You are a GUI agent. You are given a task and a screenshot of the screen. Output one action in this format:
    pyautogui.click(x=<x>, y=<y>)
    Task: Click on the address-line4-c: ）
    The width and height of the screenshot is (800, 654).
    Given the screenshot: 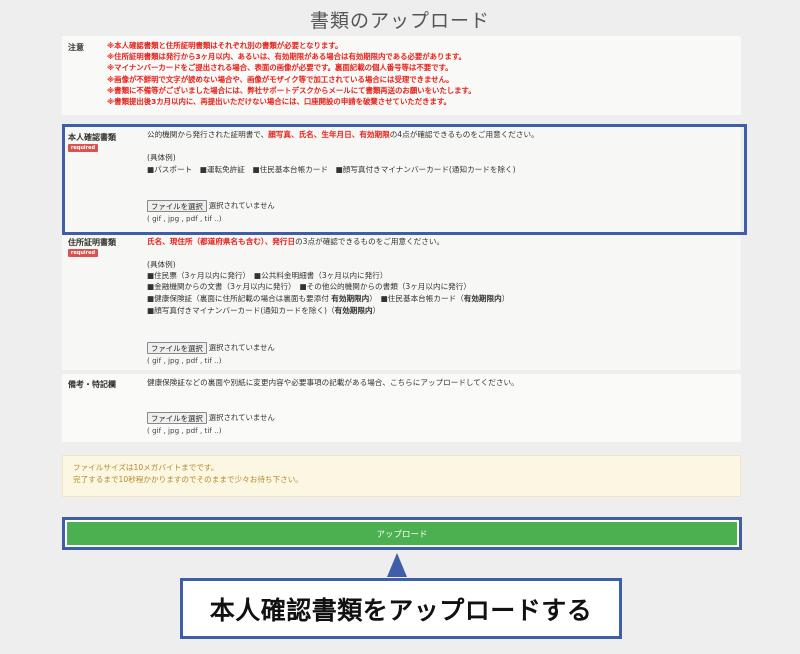 What is the action you would take?
    pyautogui.click(x=376, y=310)
    